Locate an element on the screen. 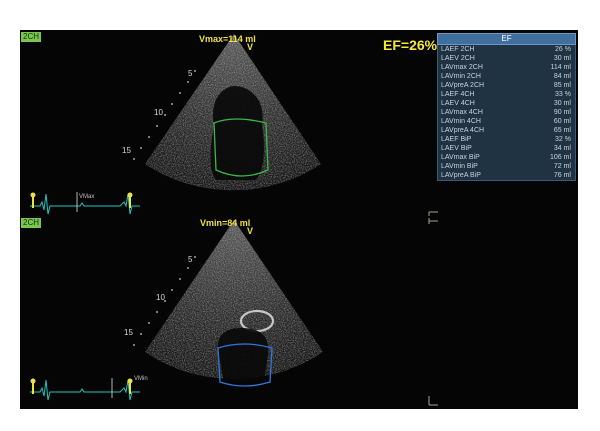 This screenshot has width=600, height=431. ecg-trace is located at coordinates (85, 389).